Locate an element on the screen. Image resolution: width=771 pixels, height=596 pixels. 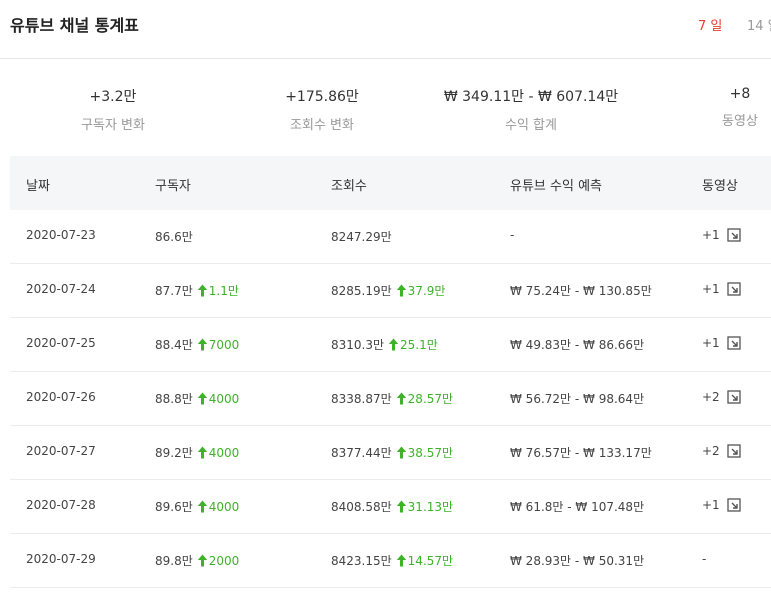
views-delta: 37.9만 is located at coordinates (426, 291).